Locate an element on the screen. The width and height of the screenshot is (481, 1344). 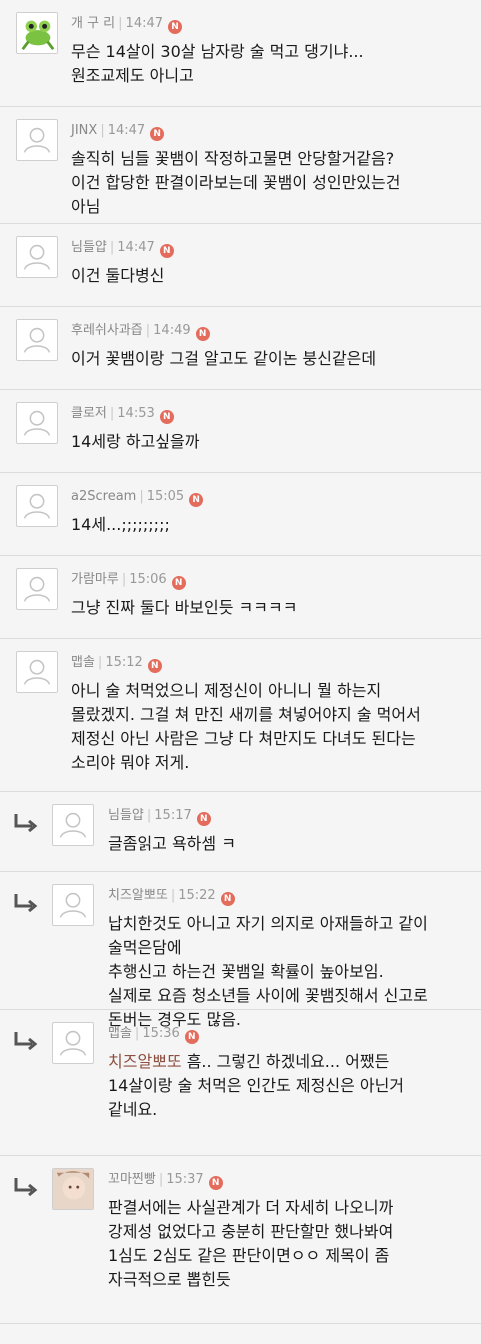
photo-avatar is located at coordinates (73, 1189).